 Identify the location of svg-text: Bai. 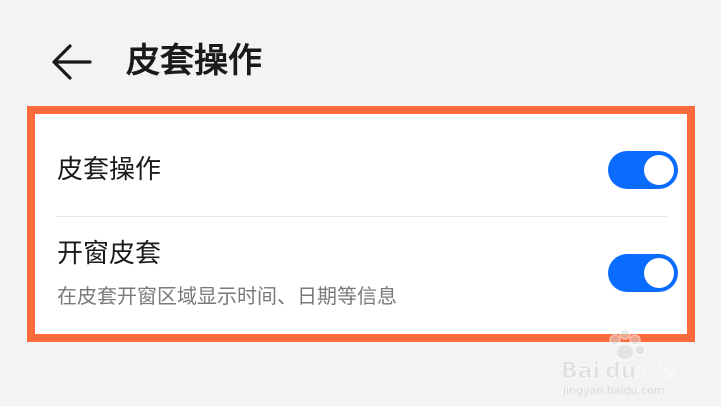
(580, 371).